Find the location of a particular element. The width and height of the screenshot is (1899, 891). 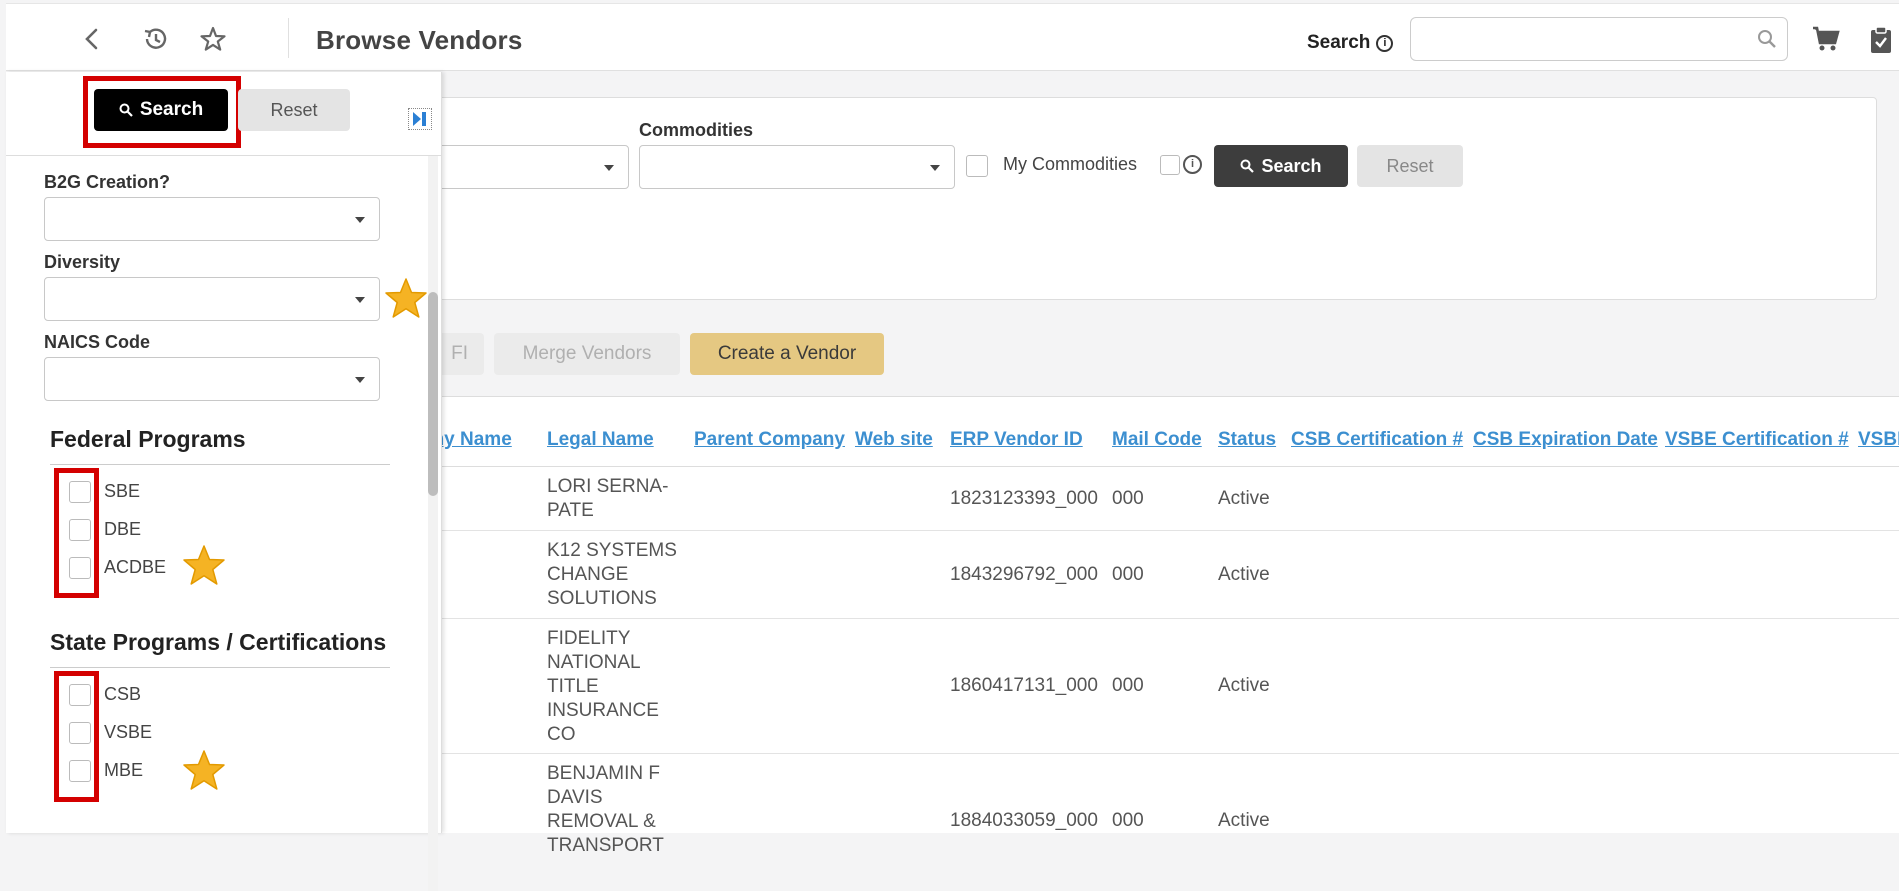

mbe-label: MBE is located at coordinates (124, 770).